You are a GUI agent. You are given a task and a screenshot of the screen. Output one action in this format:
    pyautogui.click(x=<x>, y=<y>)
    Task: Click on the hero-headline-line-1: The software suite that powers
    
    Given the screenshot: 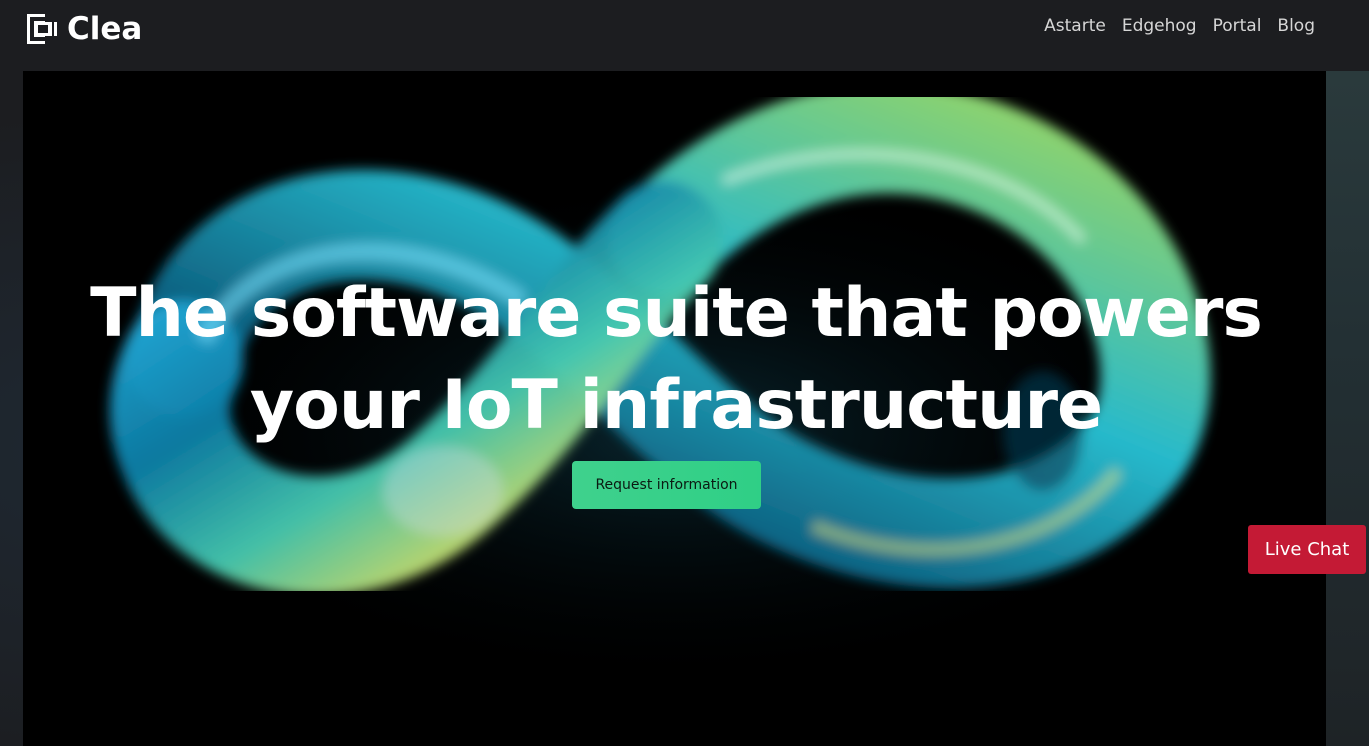 What is the action you would take?
    pyautogui.click(x=676, y=313)
    